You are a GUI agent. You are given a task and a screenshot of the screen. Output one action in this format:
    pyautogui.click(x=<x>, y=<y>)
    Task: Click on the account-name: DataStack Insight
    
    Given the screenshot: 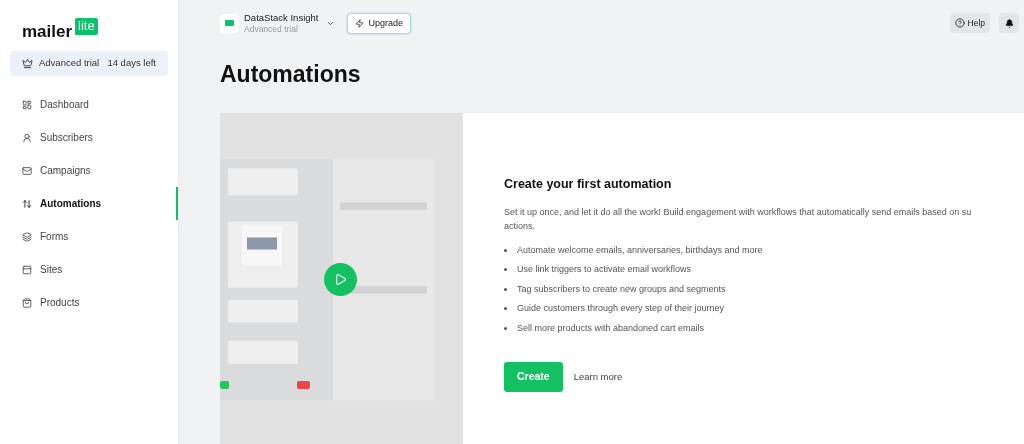 What is the action you would take?
    pyautogui.click(x=281, y=18)
    